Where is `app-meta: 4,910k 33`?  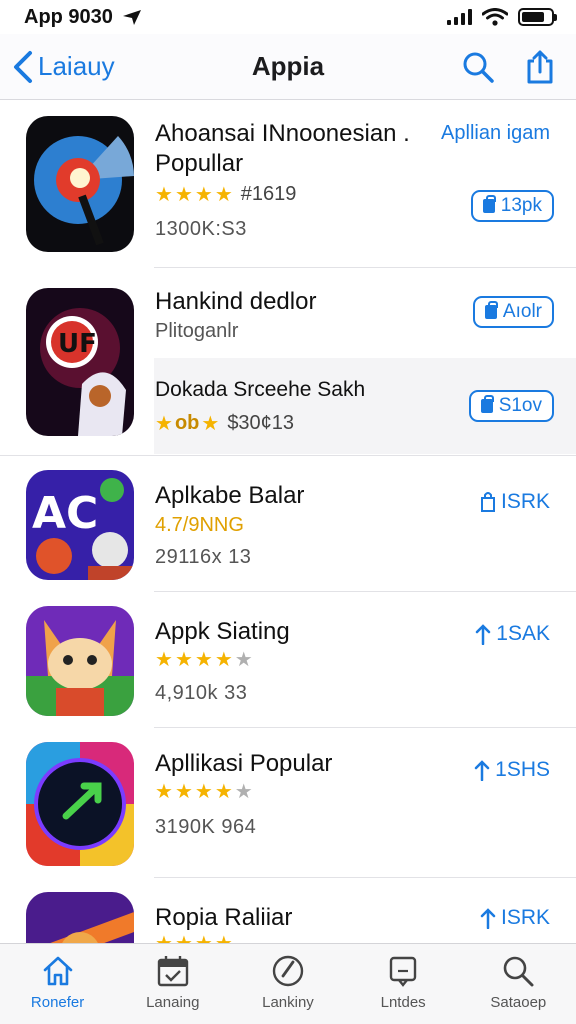 app-meta: 4,910k 33 is located at coordinates (201, 693).